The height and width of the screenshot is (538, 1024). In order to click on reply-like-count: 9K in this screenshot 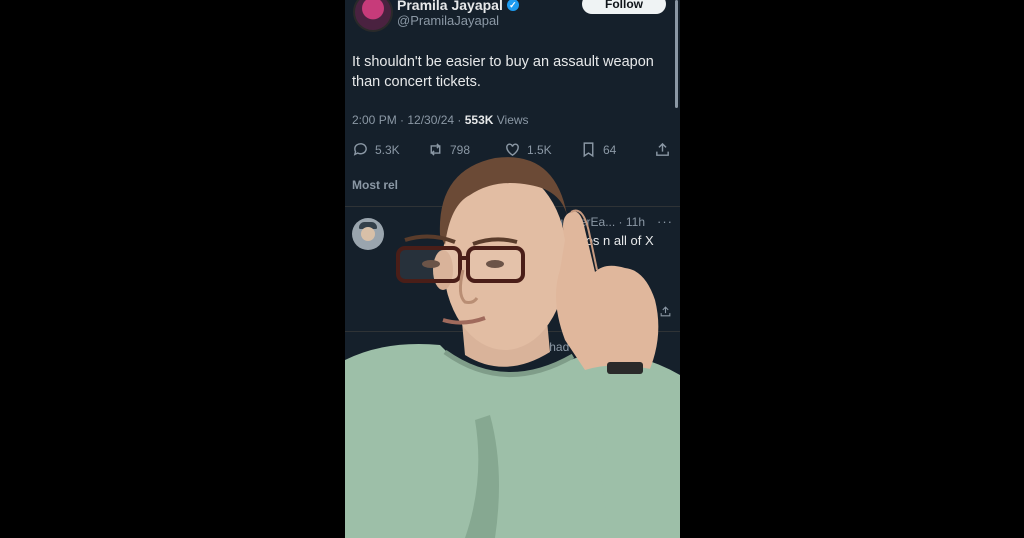, I will do `click(538, 311)`.